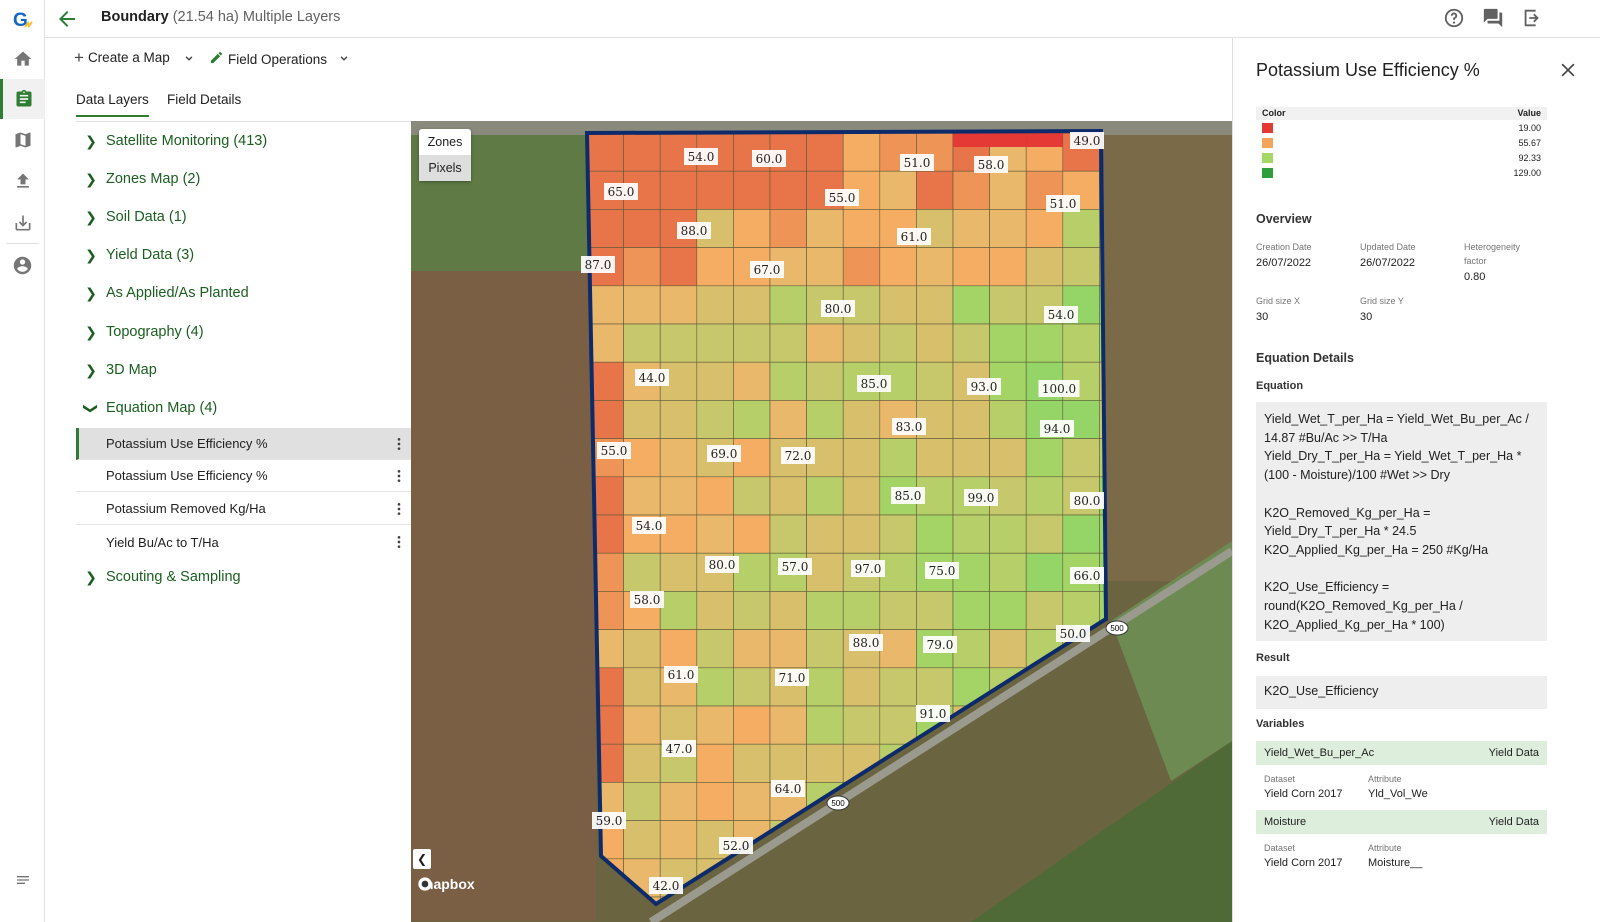 The height and width of the screenshot is (922, 1600). What do you see at coordinates (243, 217) in the screenshot?
I see `layer-group-soil: ❯ Soil Data (1)` at bounding box center [243, 217].